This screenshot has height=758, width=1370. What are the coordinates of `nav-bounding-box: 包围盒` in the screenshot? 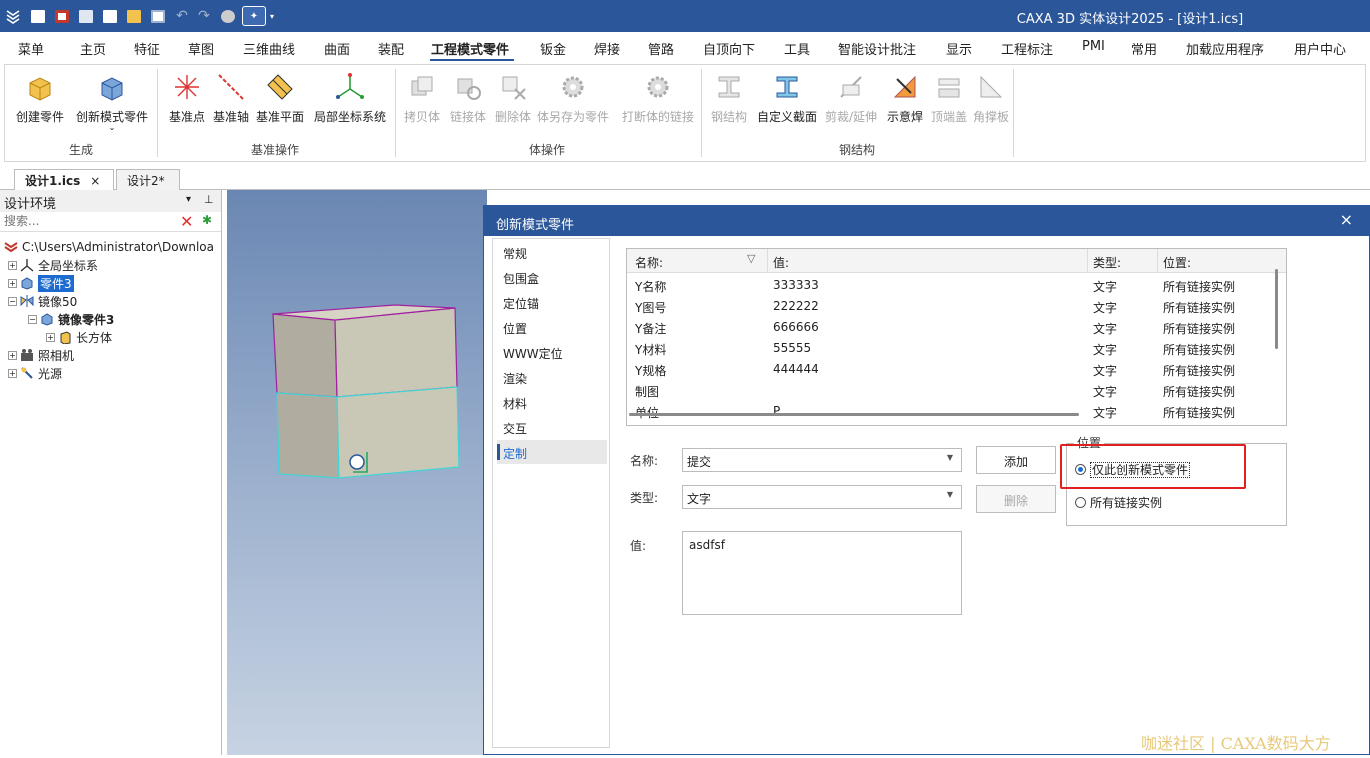 It's located at (521, 278).